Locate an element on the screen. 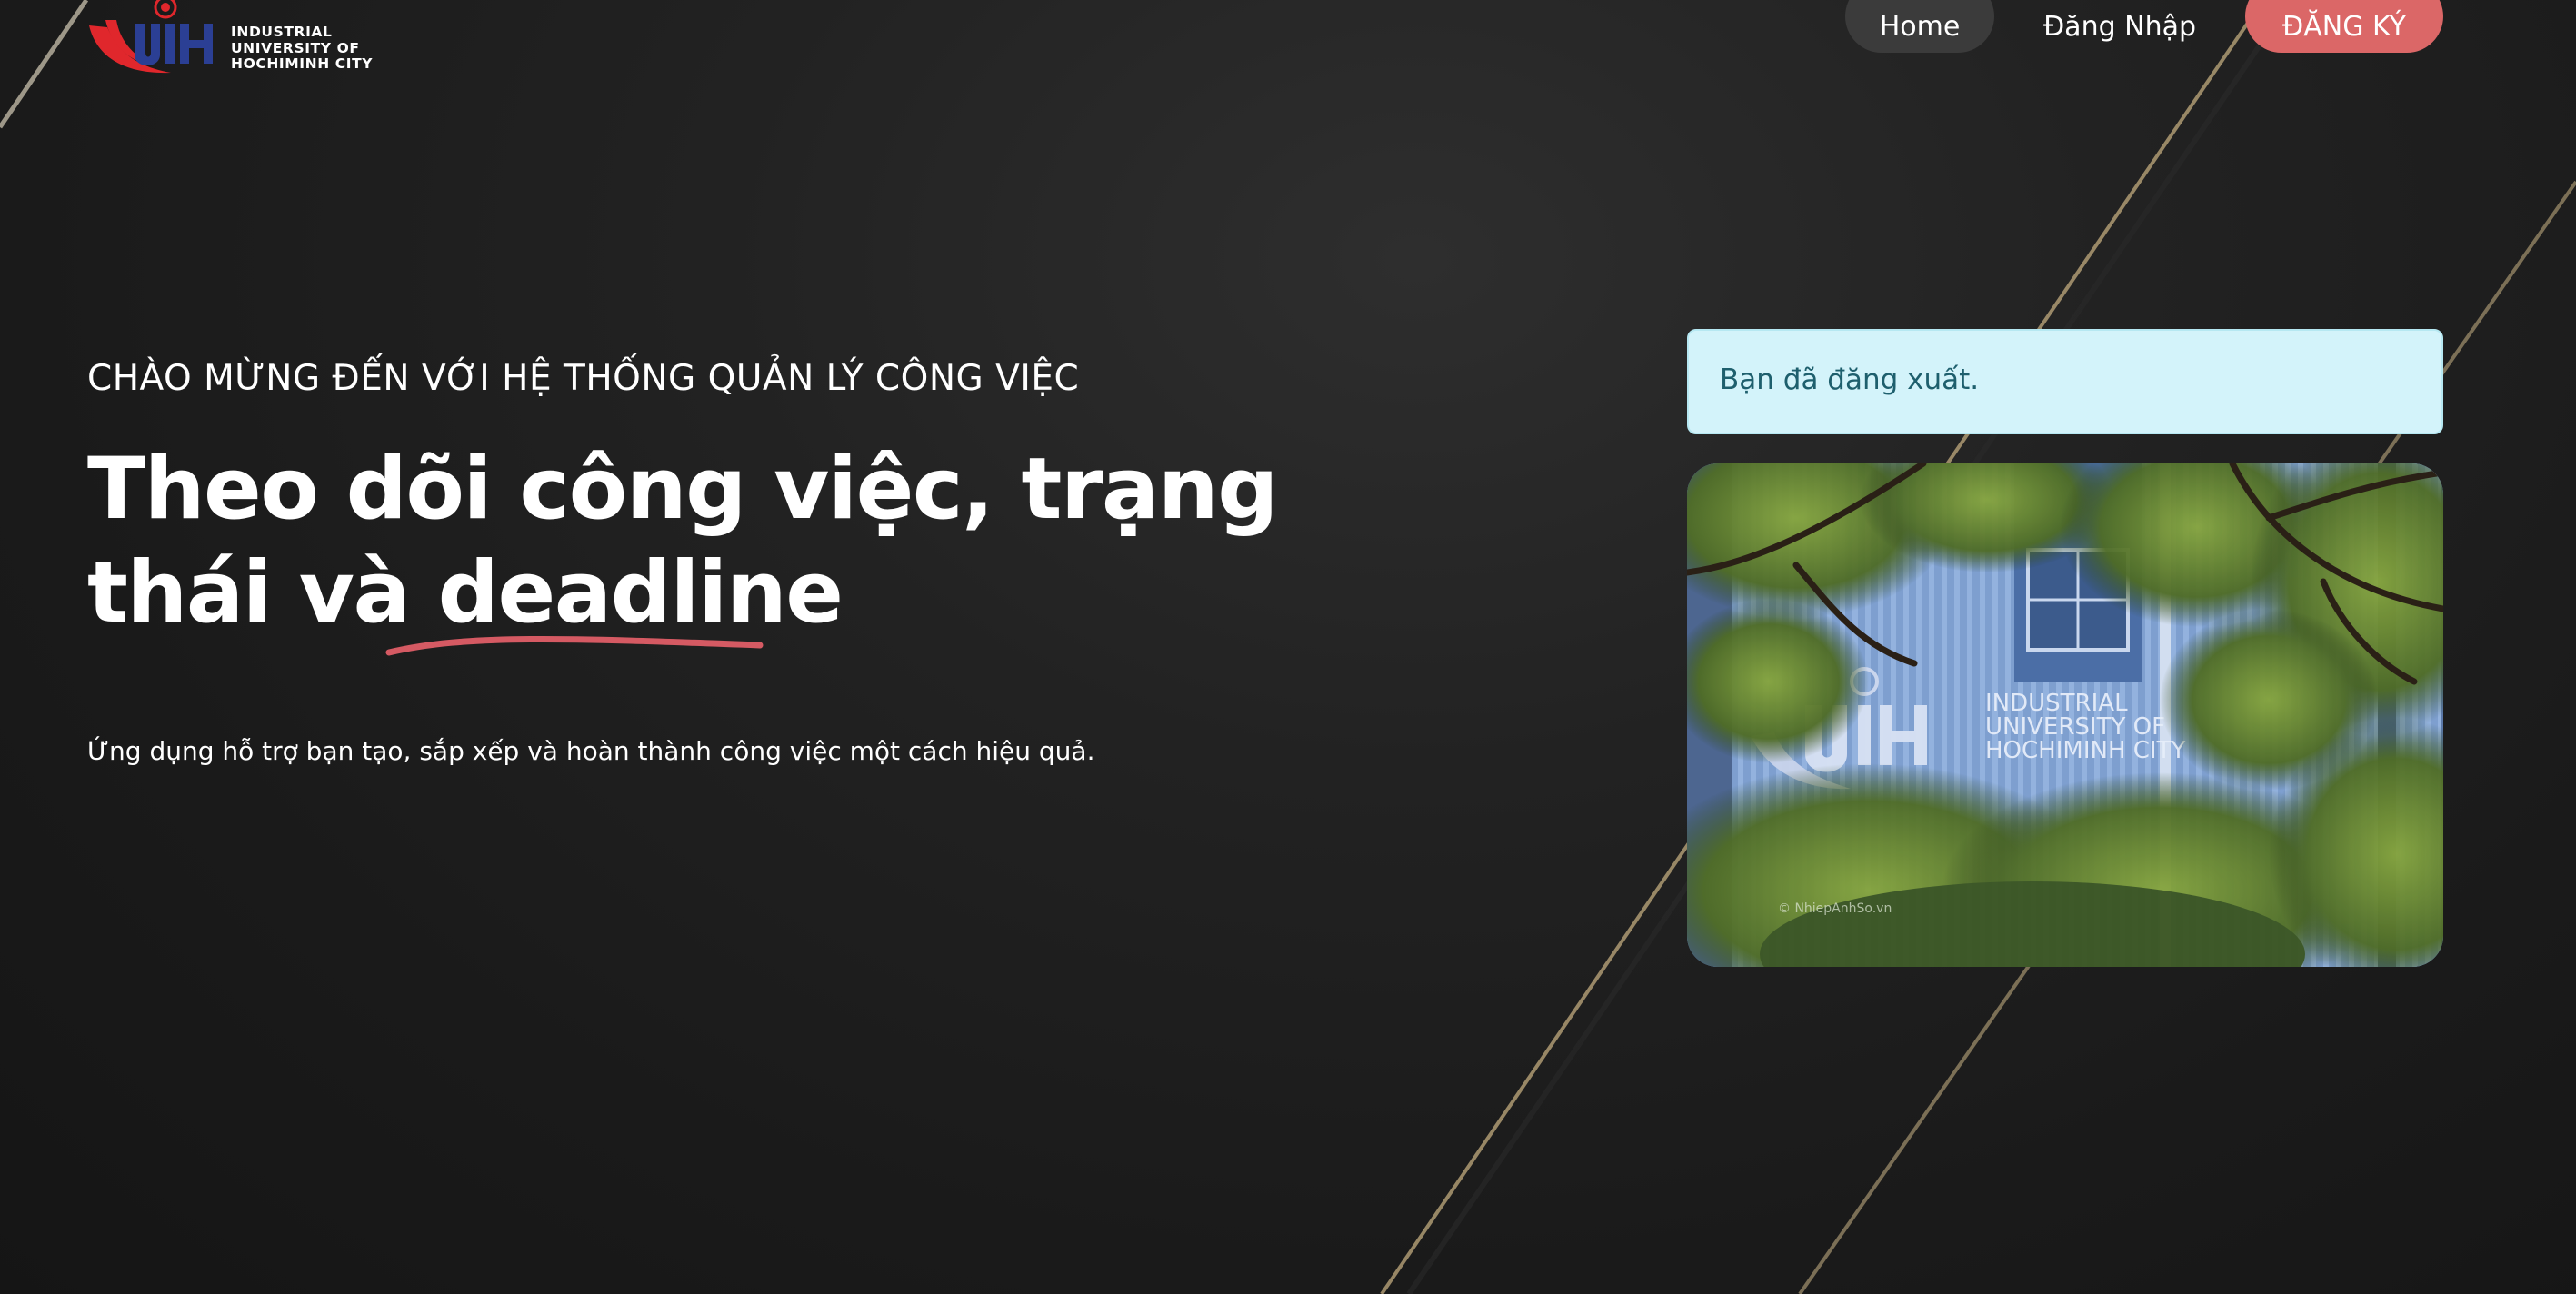 Image resolution: width=2576 pixels, height=1294 pixels. campus-sign-line: HOCHIMINH CITY is located at coordinates (2085, 750).